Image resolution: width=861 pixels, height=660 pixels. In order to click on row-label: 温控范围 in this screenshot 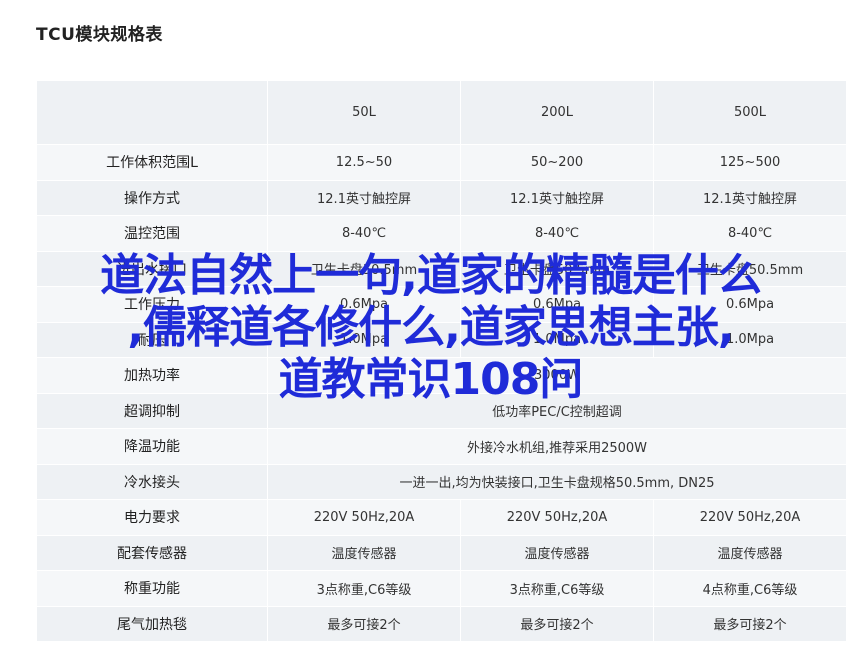, I will do `click(152, 233)`.